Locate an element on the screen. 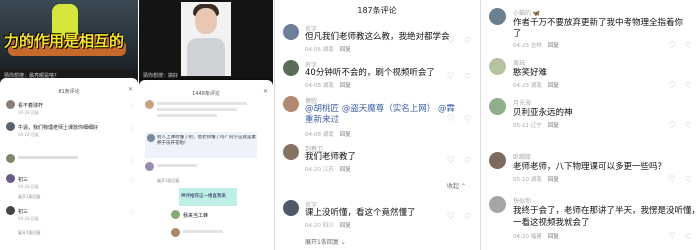 Image resolution: width=700 pixels, height=250 pixels. username: 快似你 is located at coordinates (522, 200).